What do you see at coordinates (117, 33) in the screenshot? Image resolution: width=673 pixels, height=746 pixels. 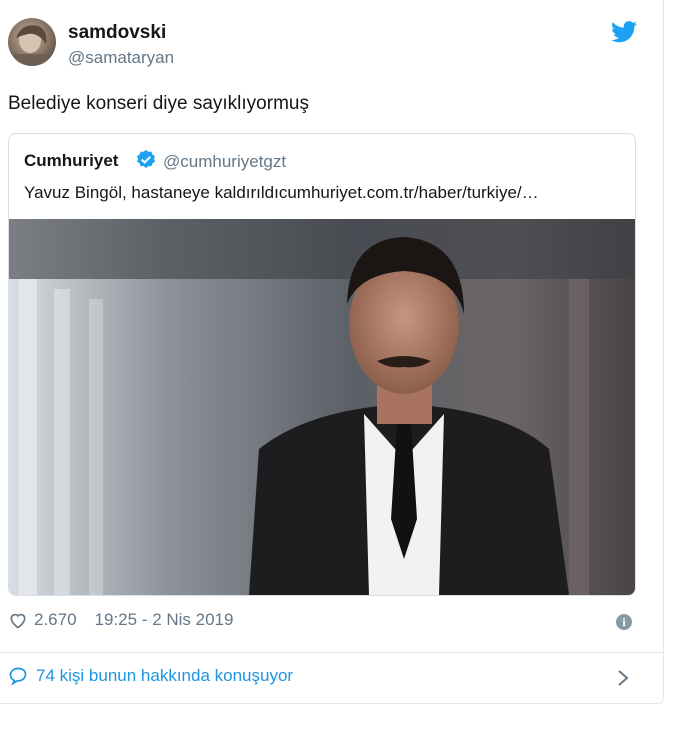 I see `display-name: samdovski` at bounding box center [117, 33].